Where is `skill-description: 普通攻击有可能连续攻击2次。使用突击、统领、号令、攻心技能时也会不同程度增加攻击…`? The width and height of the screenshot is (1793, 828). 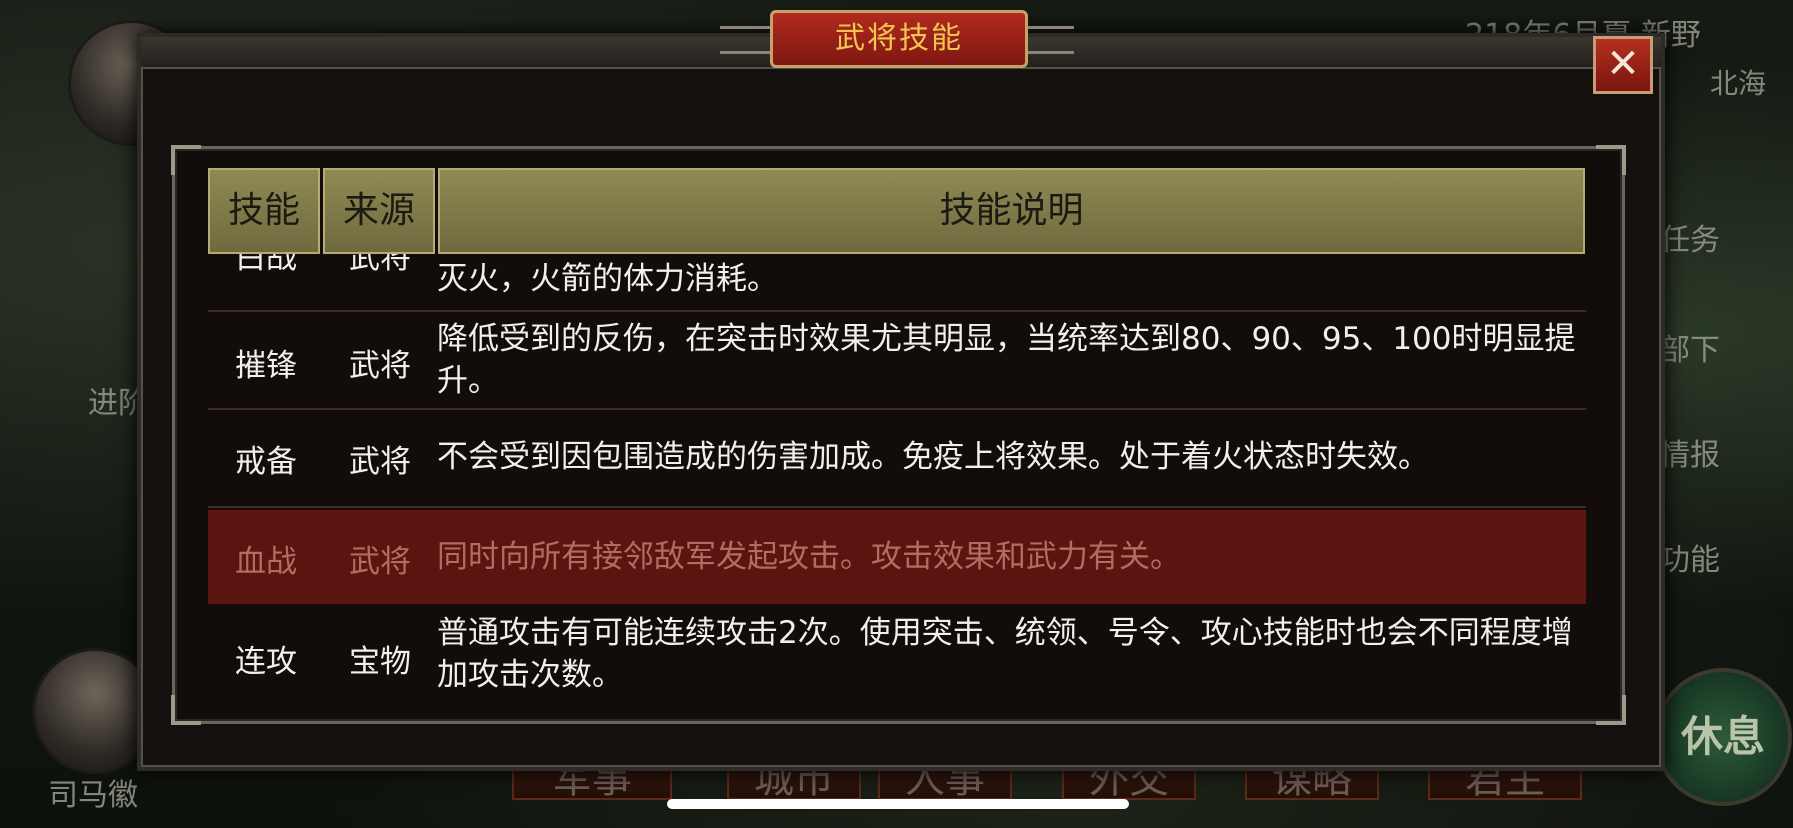
skill-description: 普通攻击有可能连续攻击2次。使用突击、统领、号令、攻心技能时也会不同程度增加攻击… is located at coordinates (1005, 654).